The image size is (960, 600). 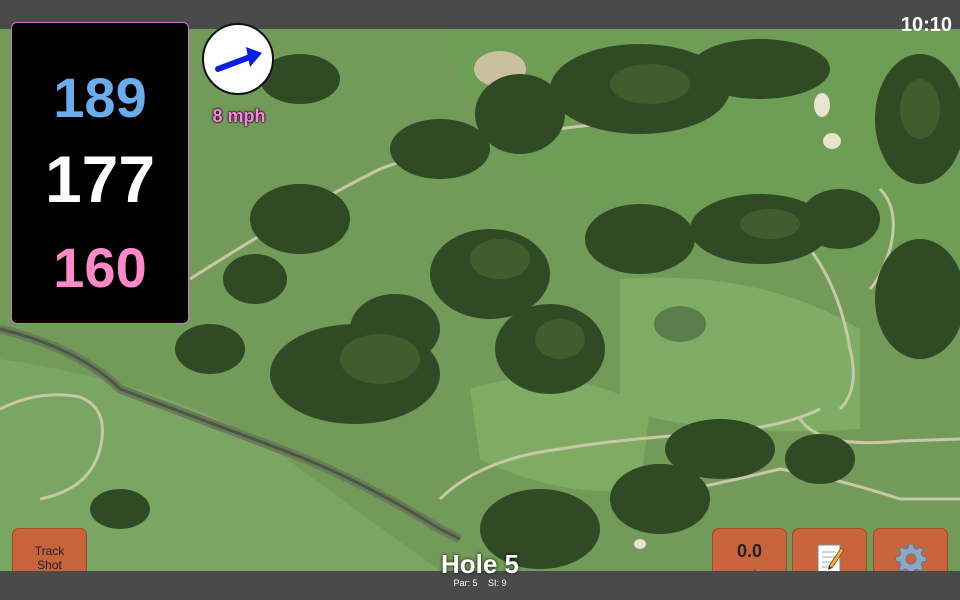 What do you see at coordinates (497, 583) in the screenshot?
I see `stroke-index-label: SI: 9` at bounding box center [497, 583].